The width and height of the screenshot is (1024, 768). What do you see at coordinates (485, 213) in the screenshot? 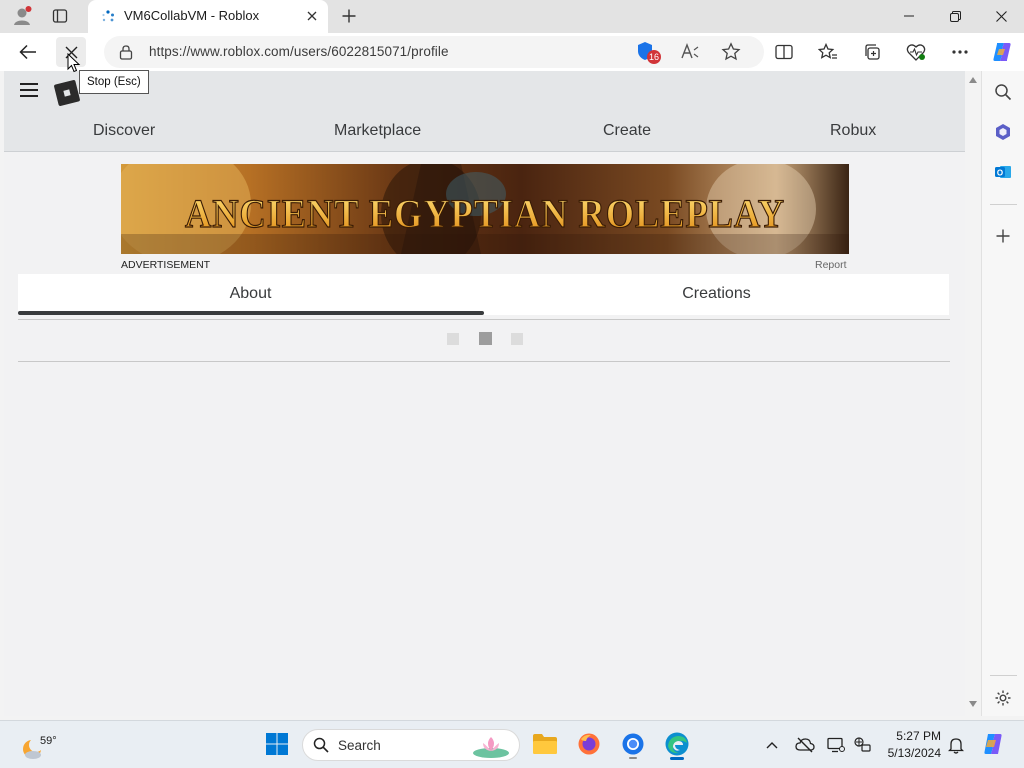
I see `svg-text: ANCIENT EGYPTIAN ROLEPLAY` at bounding box center [485, 213].